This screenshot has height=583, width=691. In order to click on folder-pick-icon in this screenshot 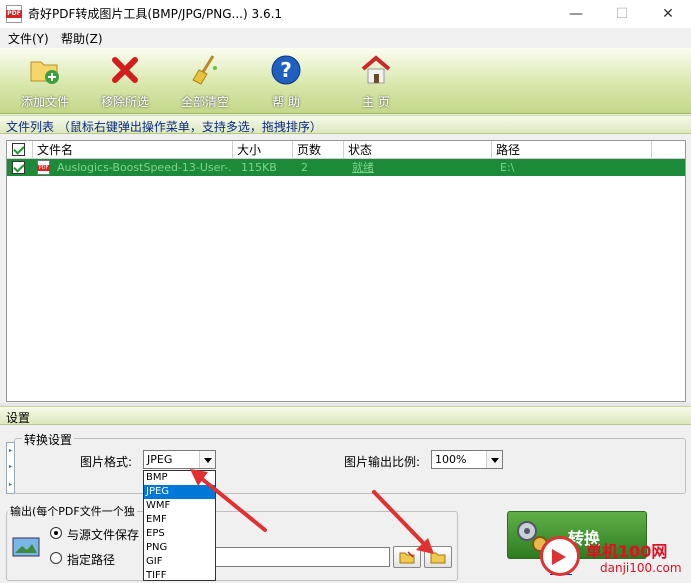, I will do `click(407, 557)`.